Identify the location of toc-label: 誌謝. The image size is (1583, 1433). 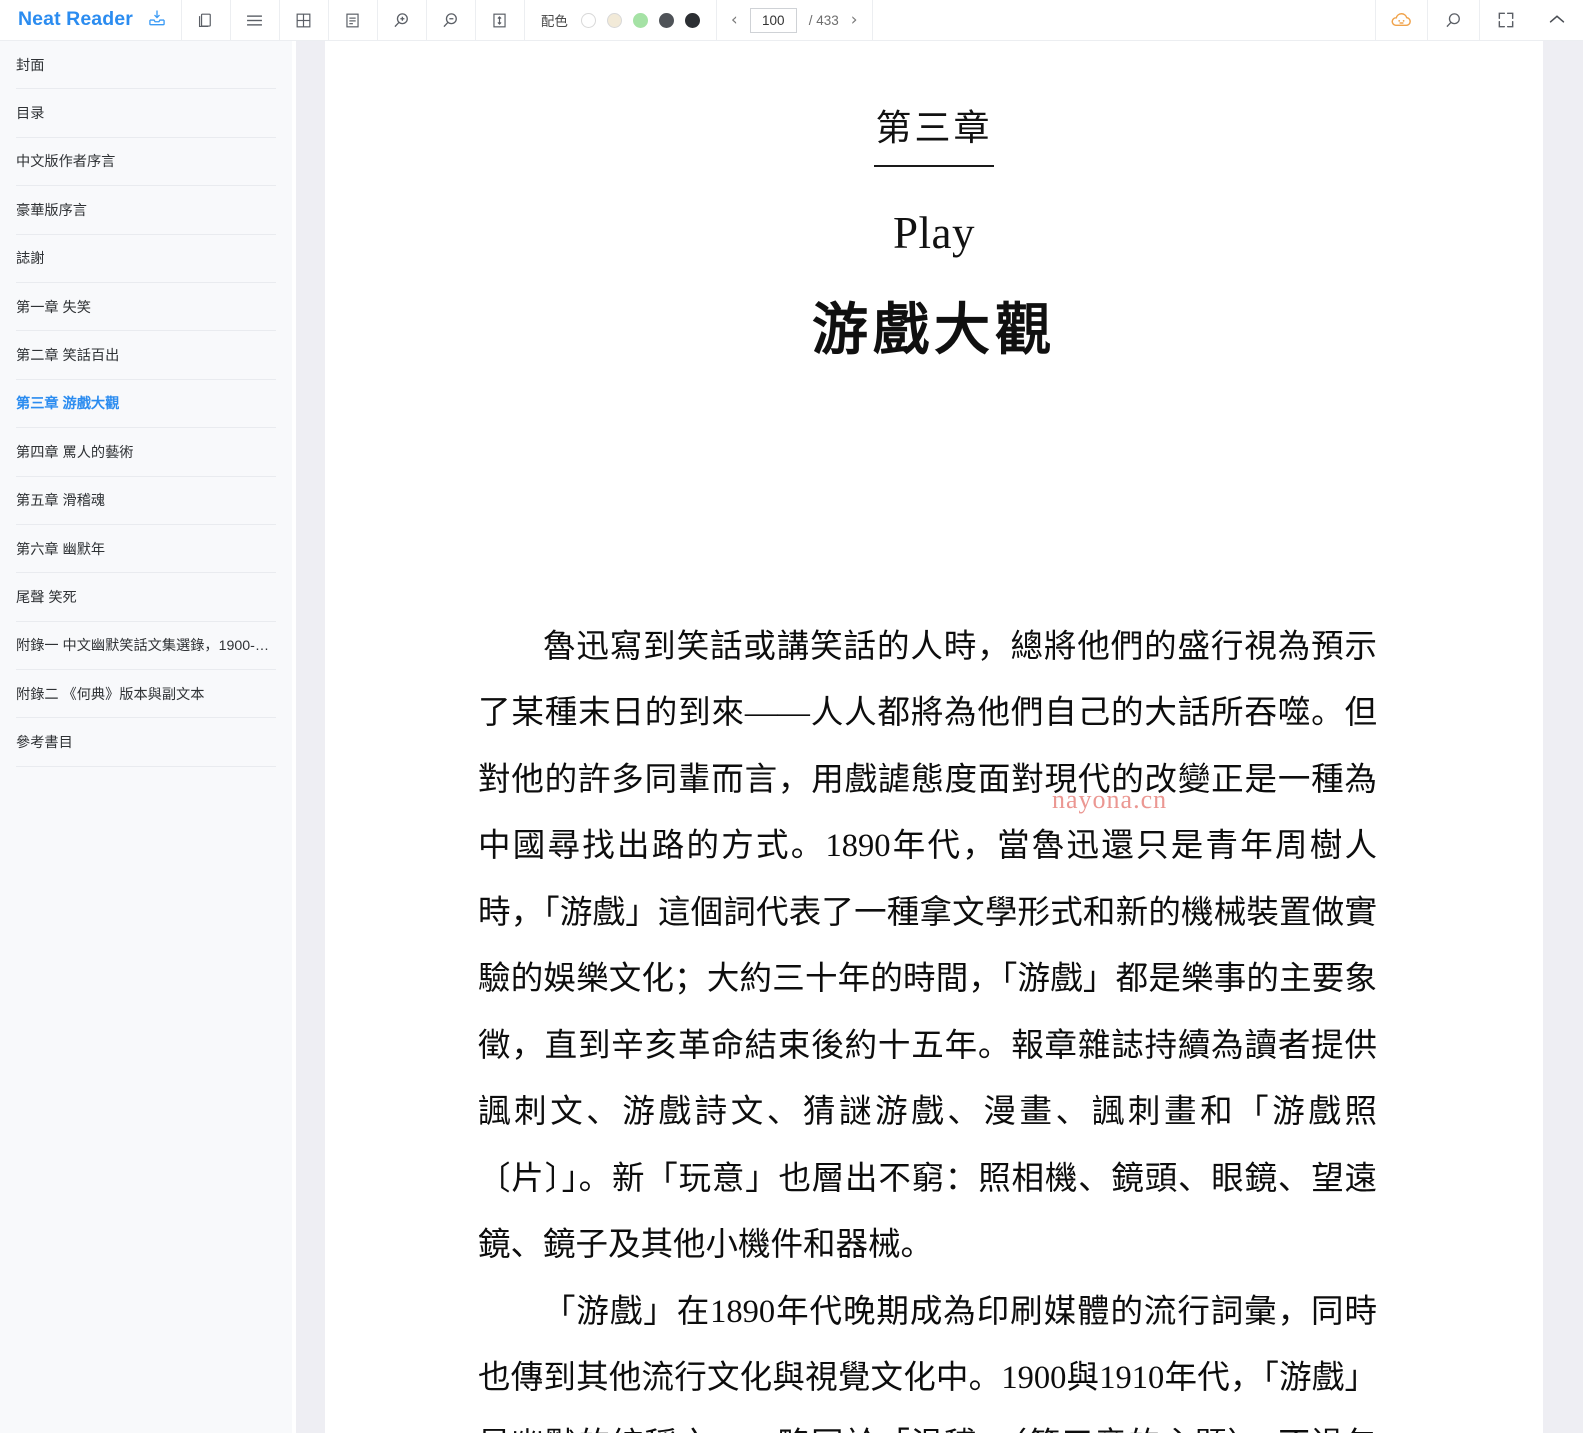
(30, 259).